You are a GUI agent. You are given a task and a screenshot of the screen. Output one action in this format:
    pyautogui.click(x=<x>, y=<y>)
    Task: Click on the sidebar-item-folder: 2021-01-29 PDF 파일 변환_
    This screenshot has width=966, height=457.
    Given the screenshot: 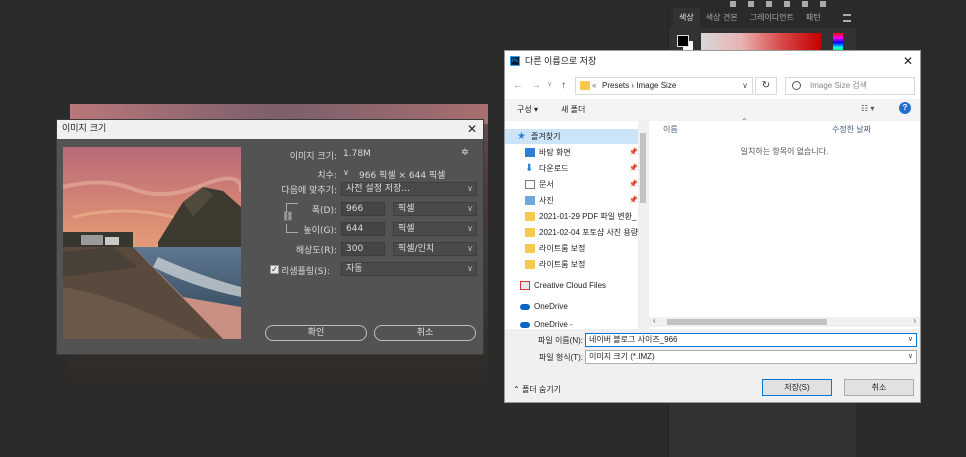 What is the action you would take?
    pyautogui.click(x=572, y=216)
    